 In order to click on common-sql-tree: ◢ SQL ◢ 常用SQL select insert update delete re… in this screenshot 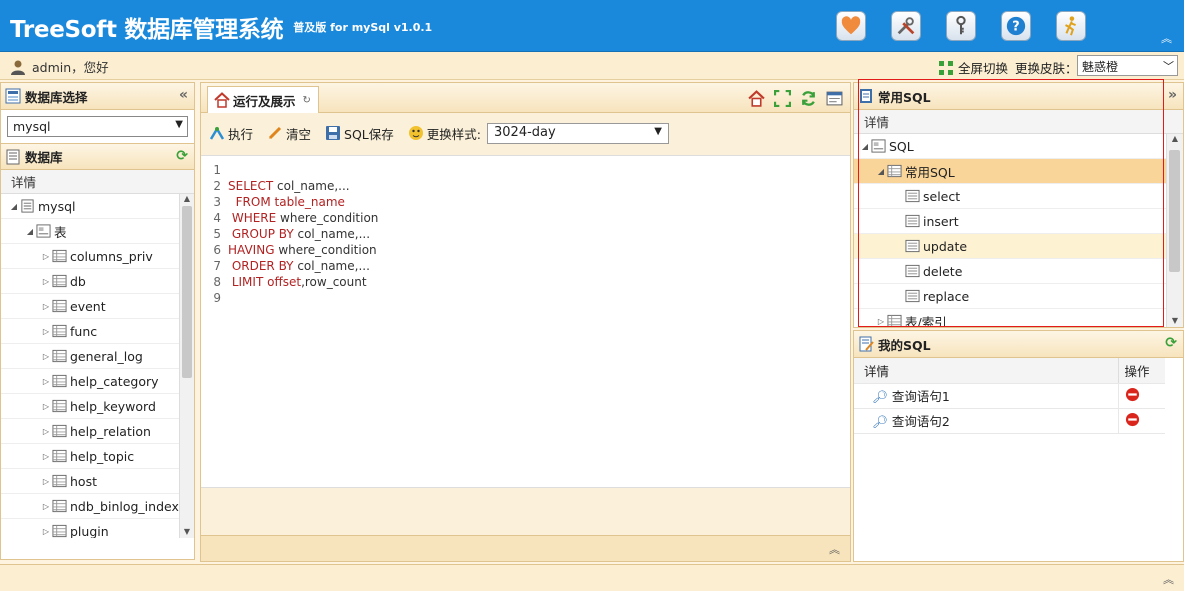, I will do `click(1018, 230)`.